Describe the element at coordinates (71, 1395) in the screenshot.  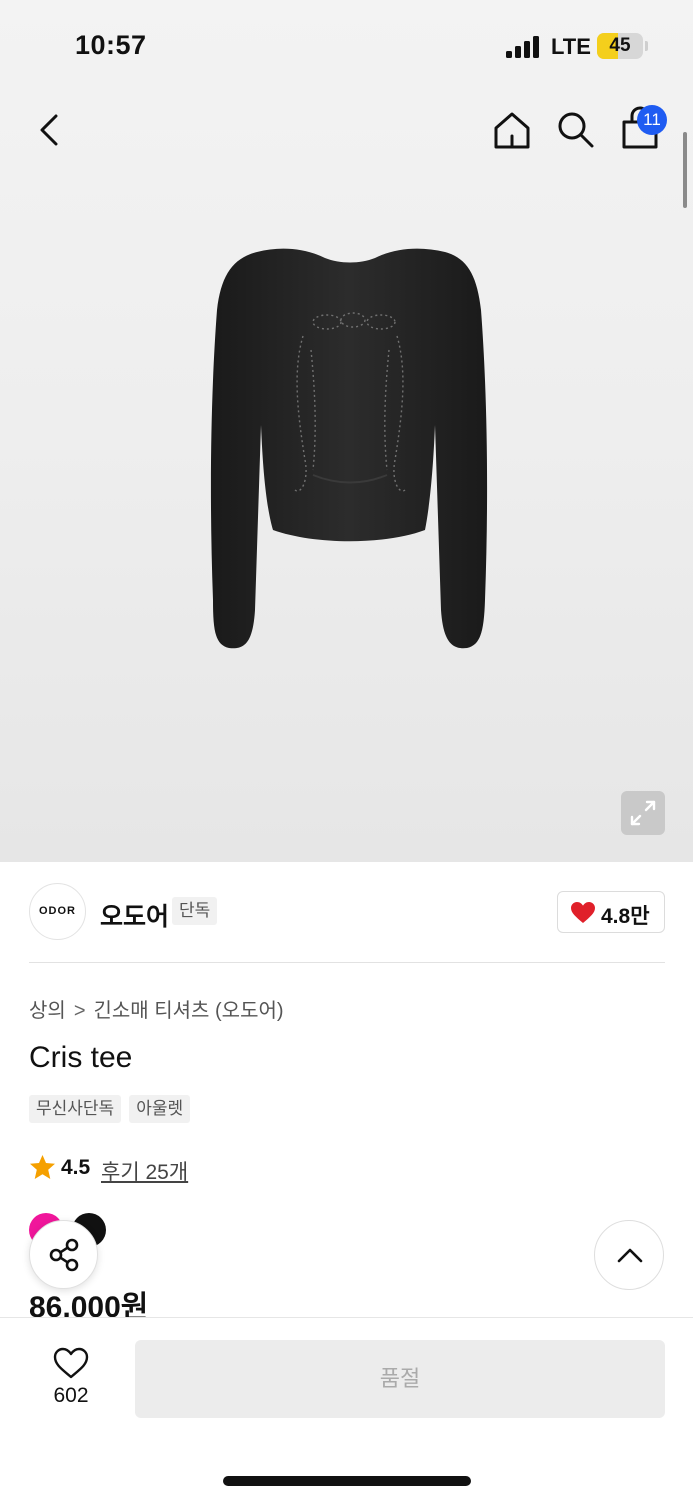
I see `wishlist-count: 602` at that location.